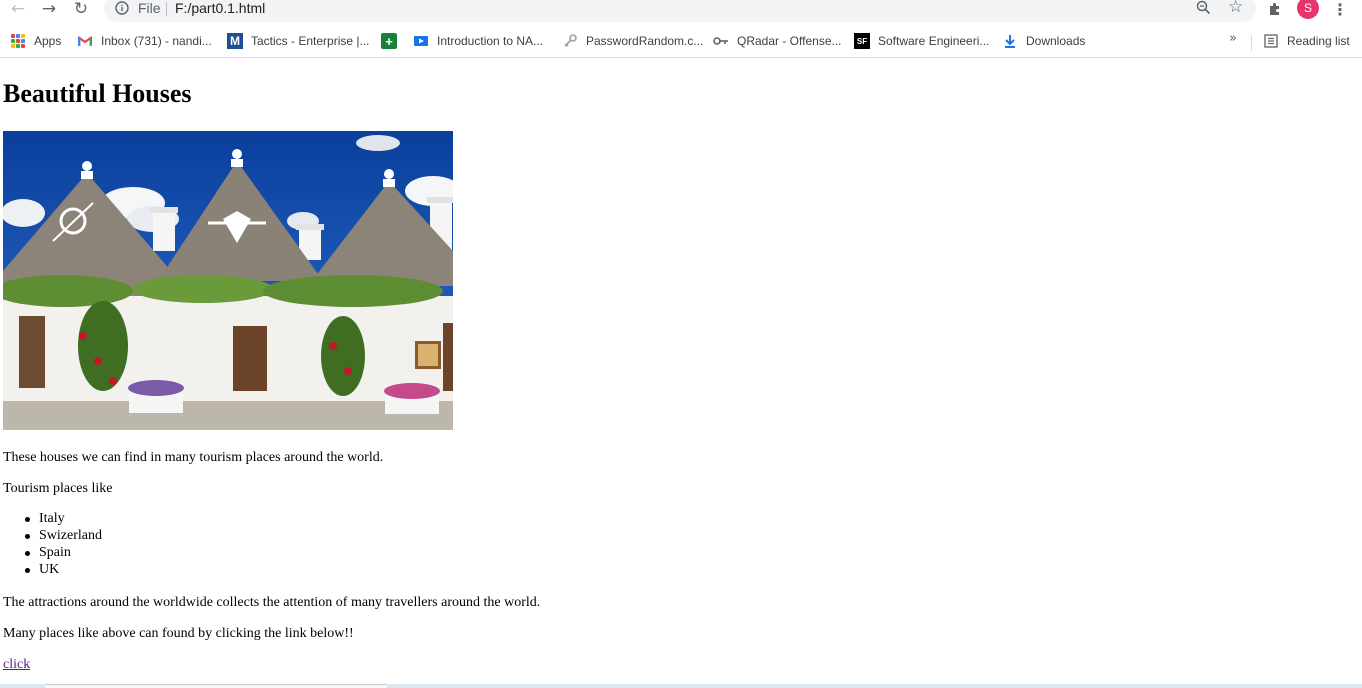 The image size is (1362, 688). What do you see at coordinates (81, 9) in the screenshot?
I see `reload-icon: ↻` at bounding box center [81, 9].